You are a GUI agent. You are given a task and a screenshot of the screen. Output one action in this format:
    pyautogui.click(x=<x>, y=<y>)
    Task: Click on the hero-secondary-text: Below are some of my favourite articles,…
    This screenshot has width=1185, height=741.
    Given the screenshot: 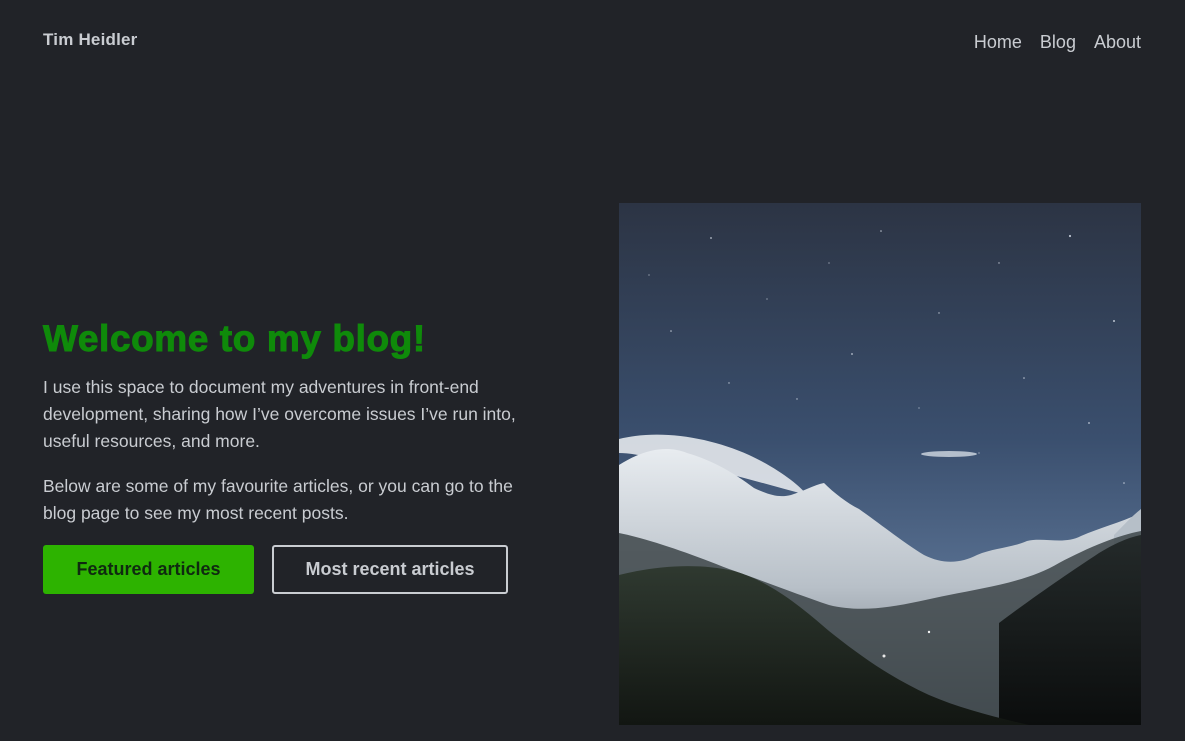 What is the action you would take?
    pyautogui.click(x=278, y=499)
    